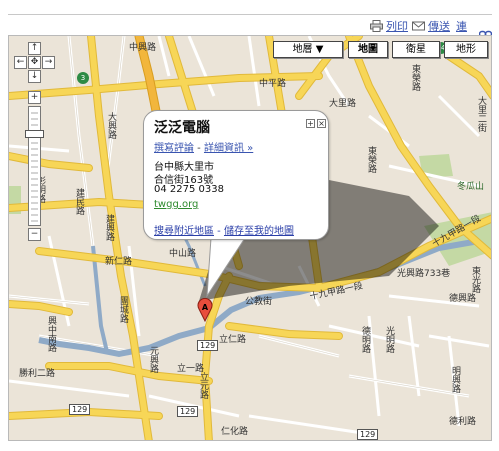 This screenshot has height=451, width=499. I want to click on pan-left-button: ←, so click(20, 62).